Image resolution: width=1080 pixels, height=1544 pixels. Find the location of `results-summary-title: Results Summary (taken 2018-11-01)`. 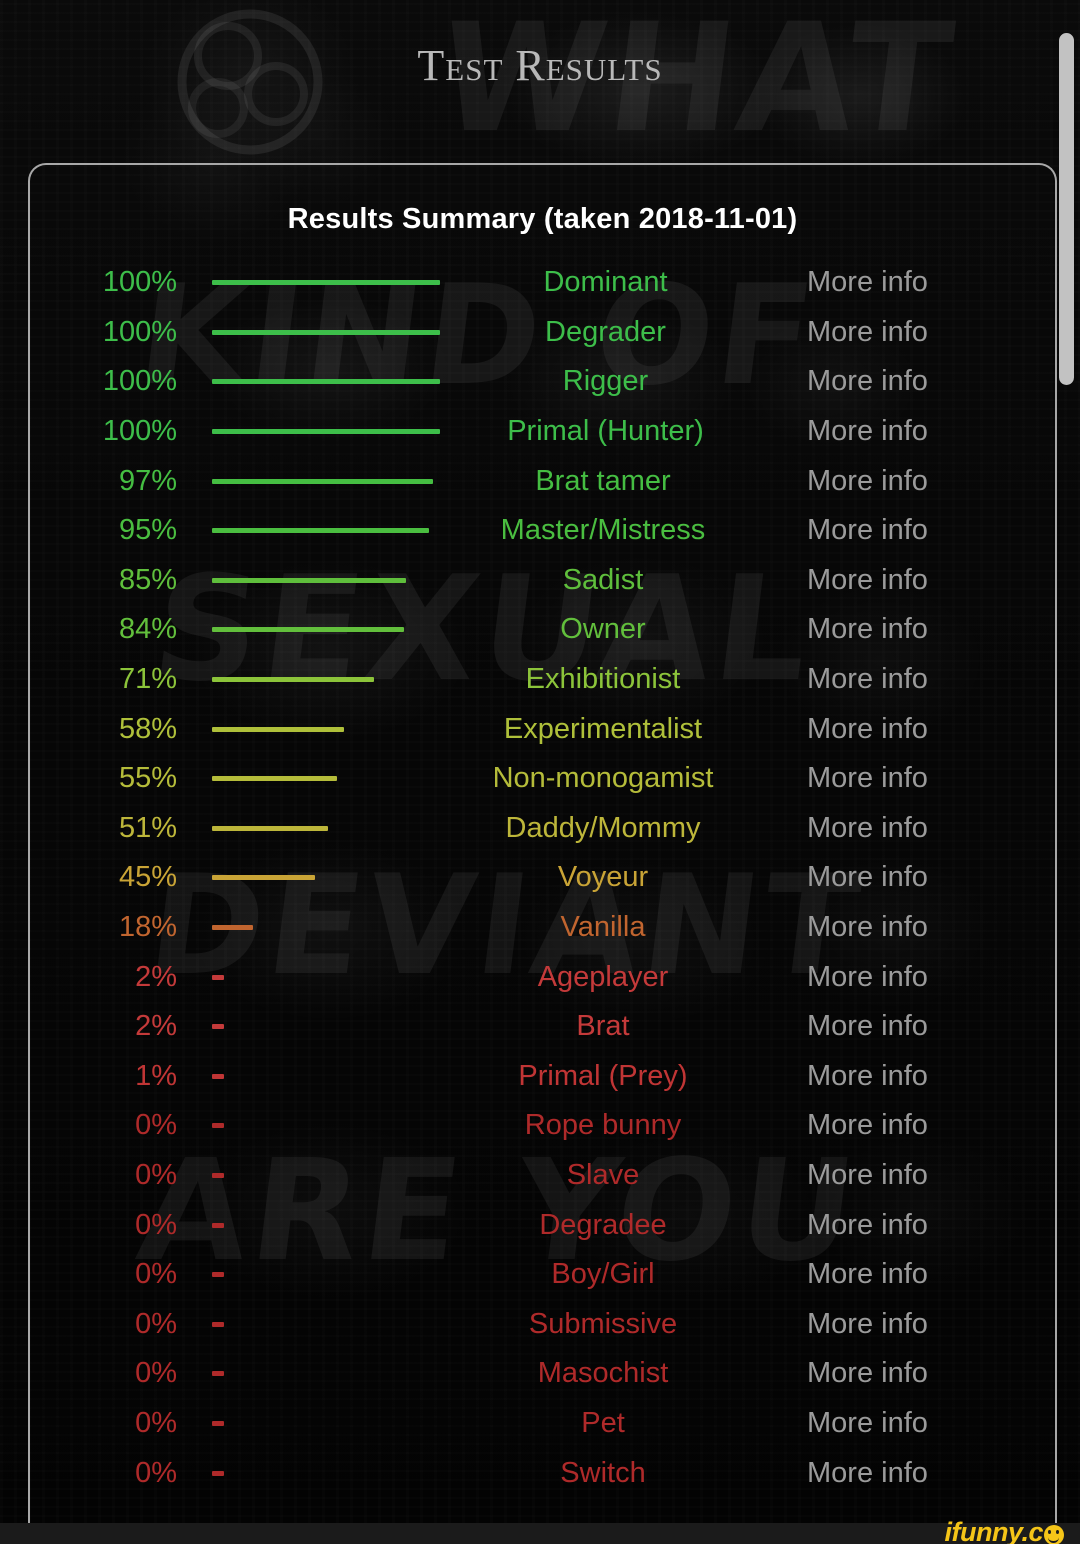

results-summary-title: Results Summary (taken 2018-11-01) is located at coordinates (542, 219).